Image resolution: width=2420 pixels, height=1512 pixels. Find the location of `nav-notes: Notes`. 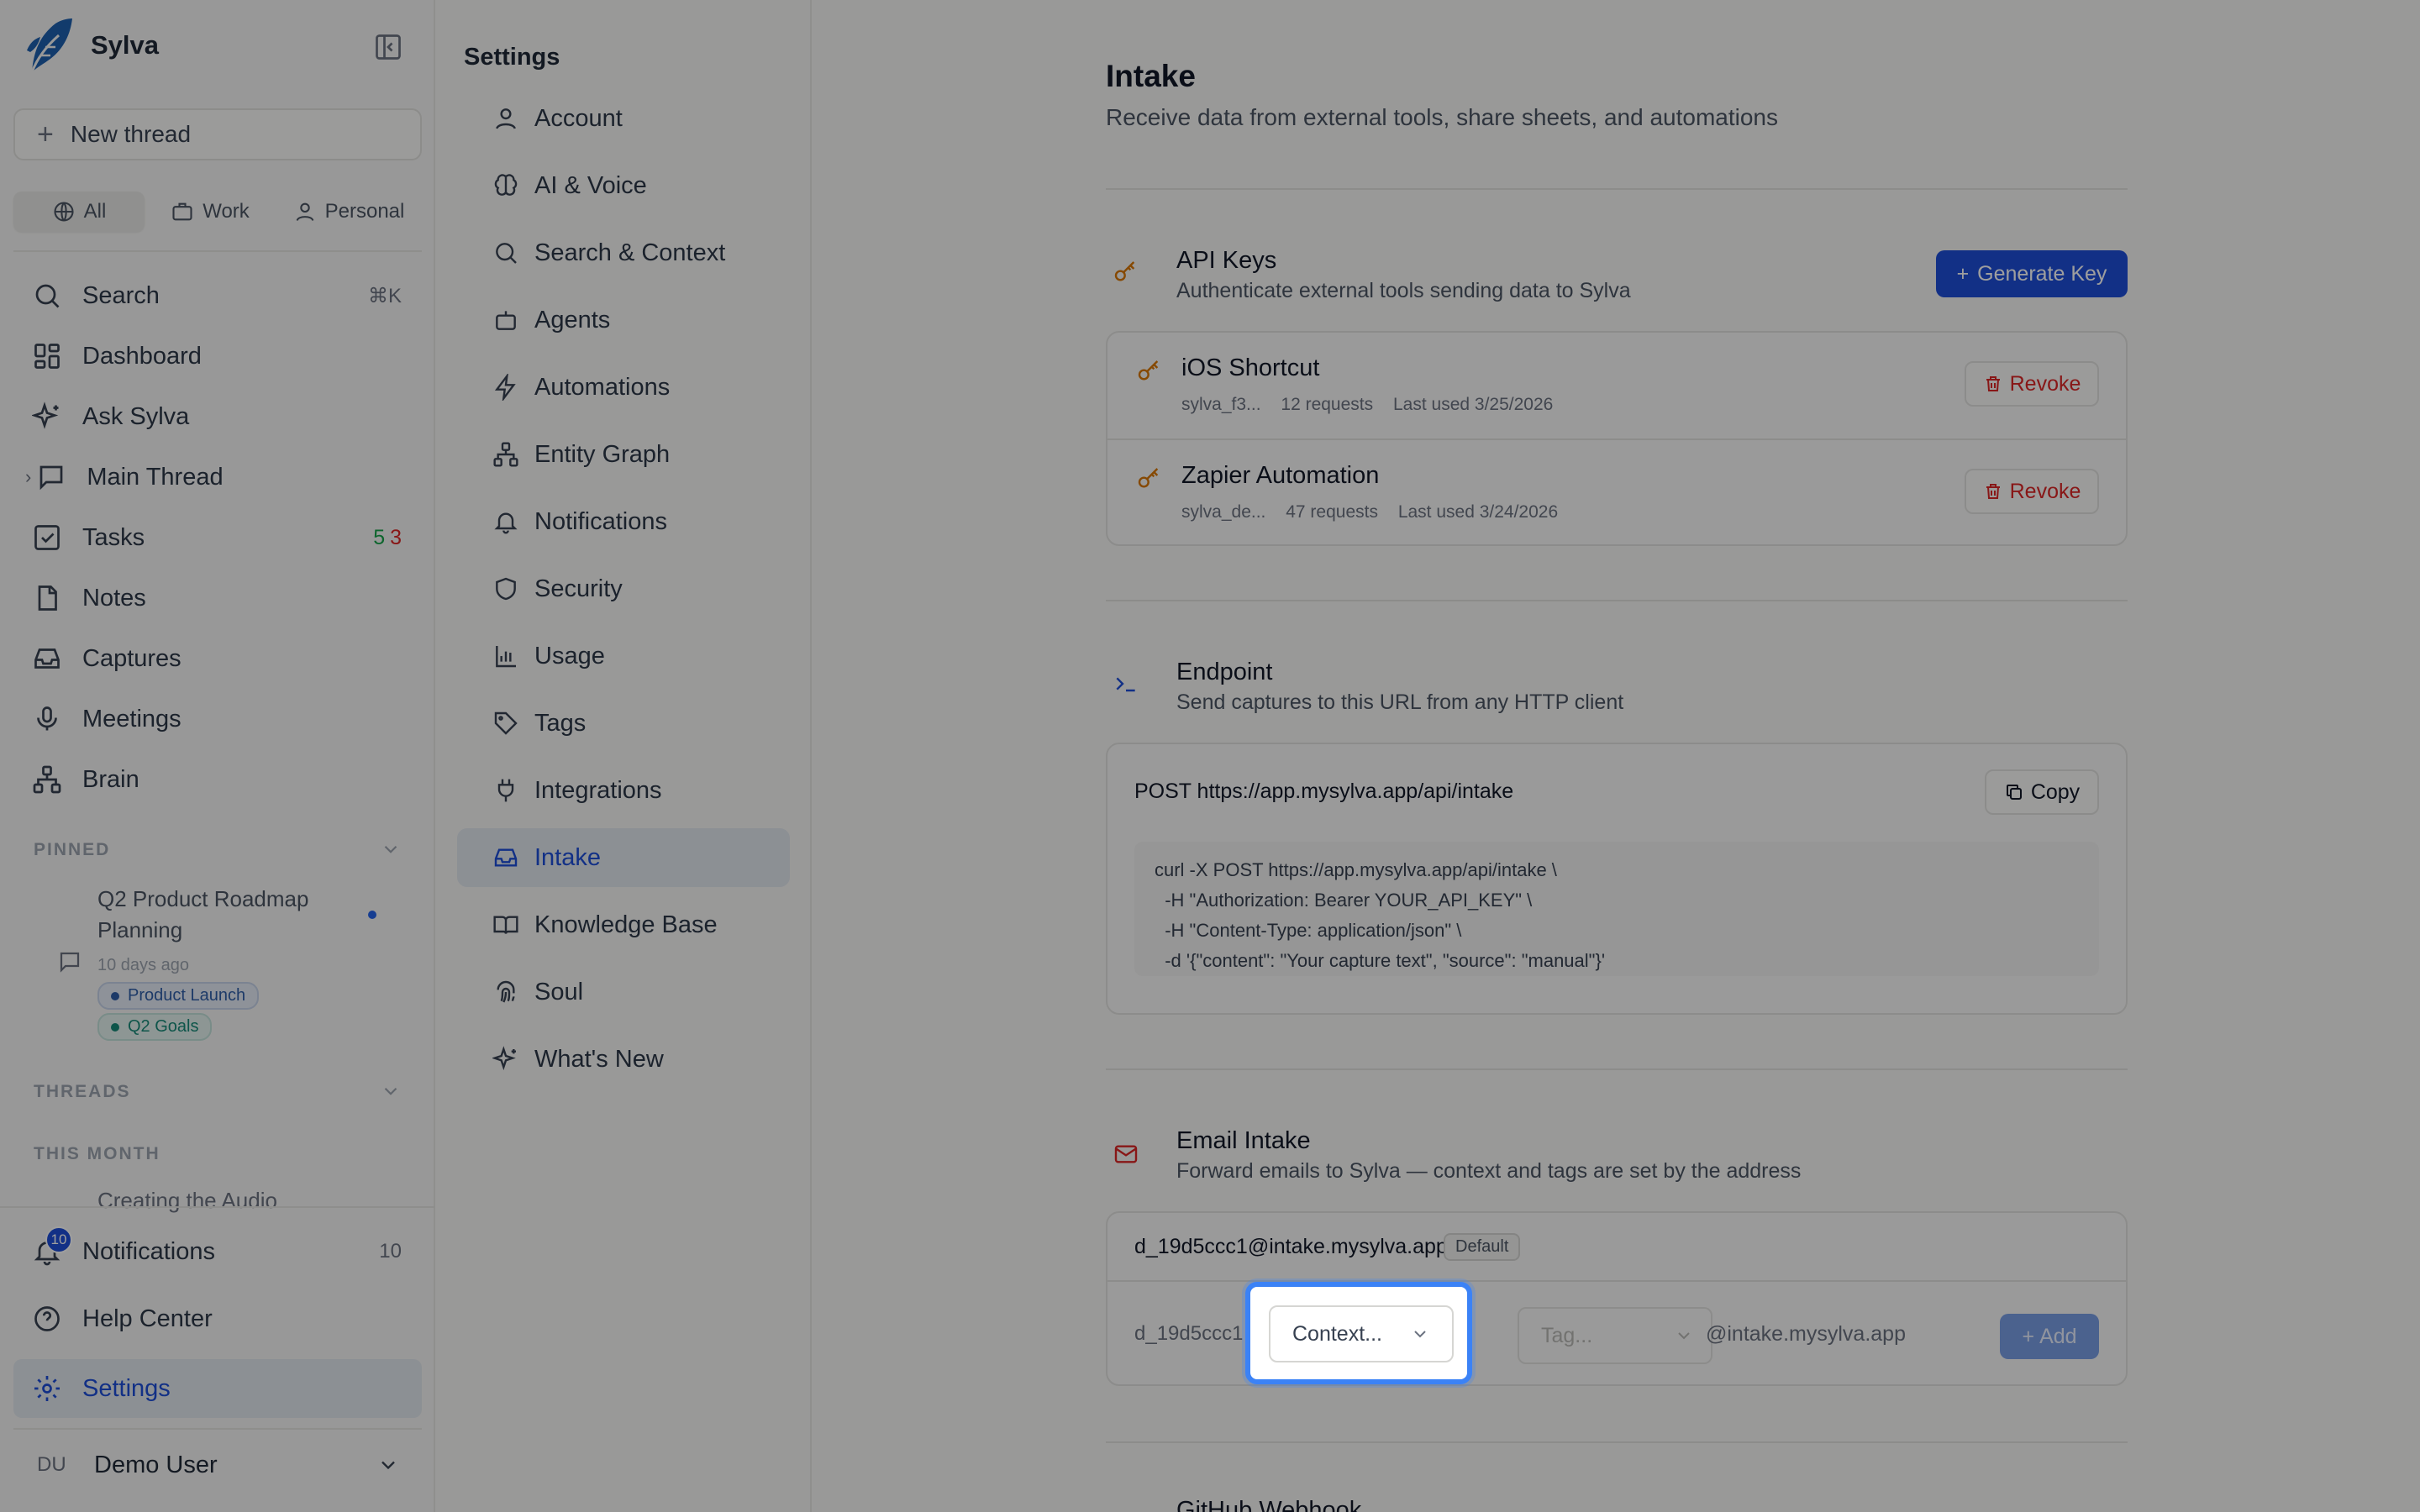

nav-notes: Notes is located at coordinates (218, 598).